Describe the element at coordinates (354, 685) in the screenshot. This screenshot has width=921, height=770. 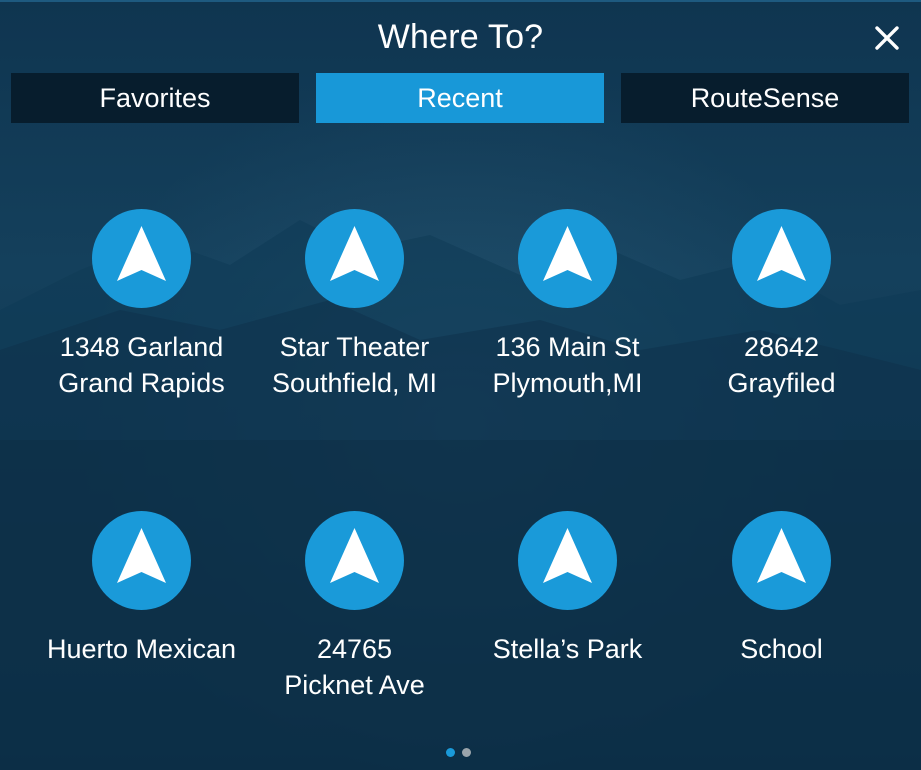
I see `destination-detail: Picknet Ave` at that location.